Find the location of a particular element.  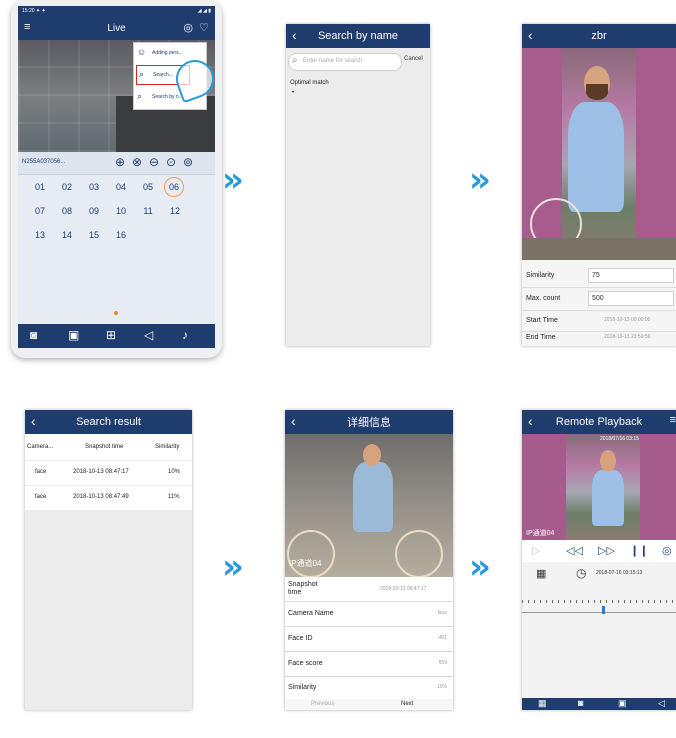

status-bar: 15:20 ✦ ✦ ◢ ◢ ▮ is located at coordinates (116, 12).